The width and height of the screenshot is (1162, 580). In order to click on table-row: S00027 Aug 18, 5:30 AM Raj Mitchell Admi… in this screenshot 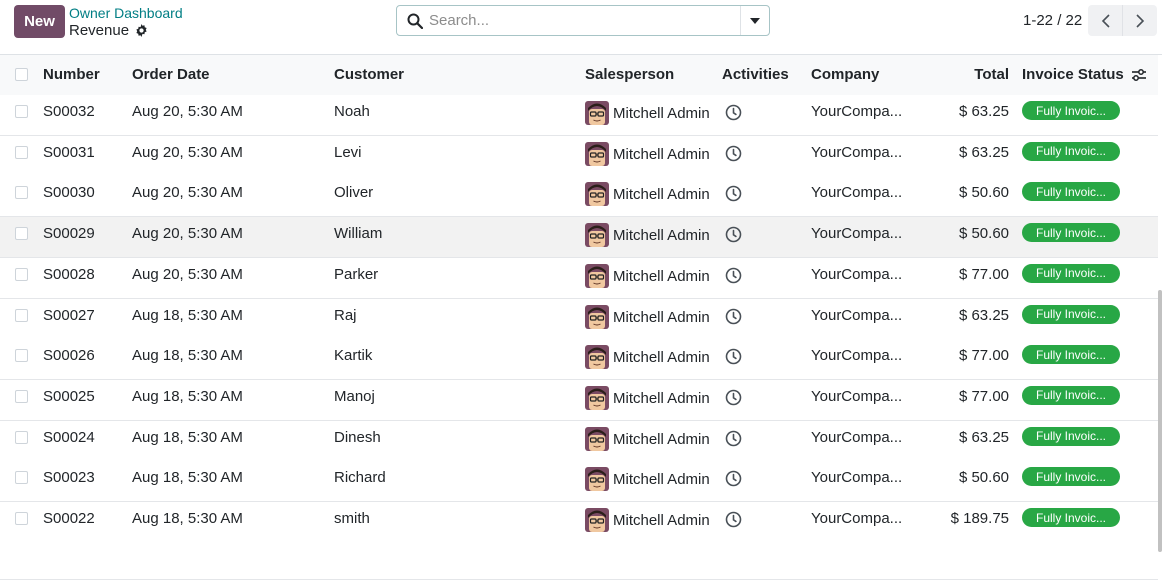, I will do `click(579, 319)`.